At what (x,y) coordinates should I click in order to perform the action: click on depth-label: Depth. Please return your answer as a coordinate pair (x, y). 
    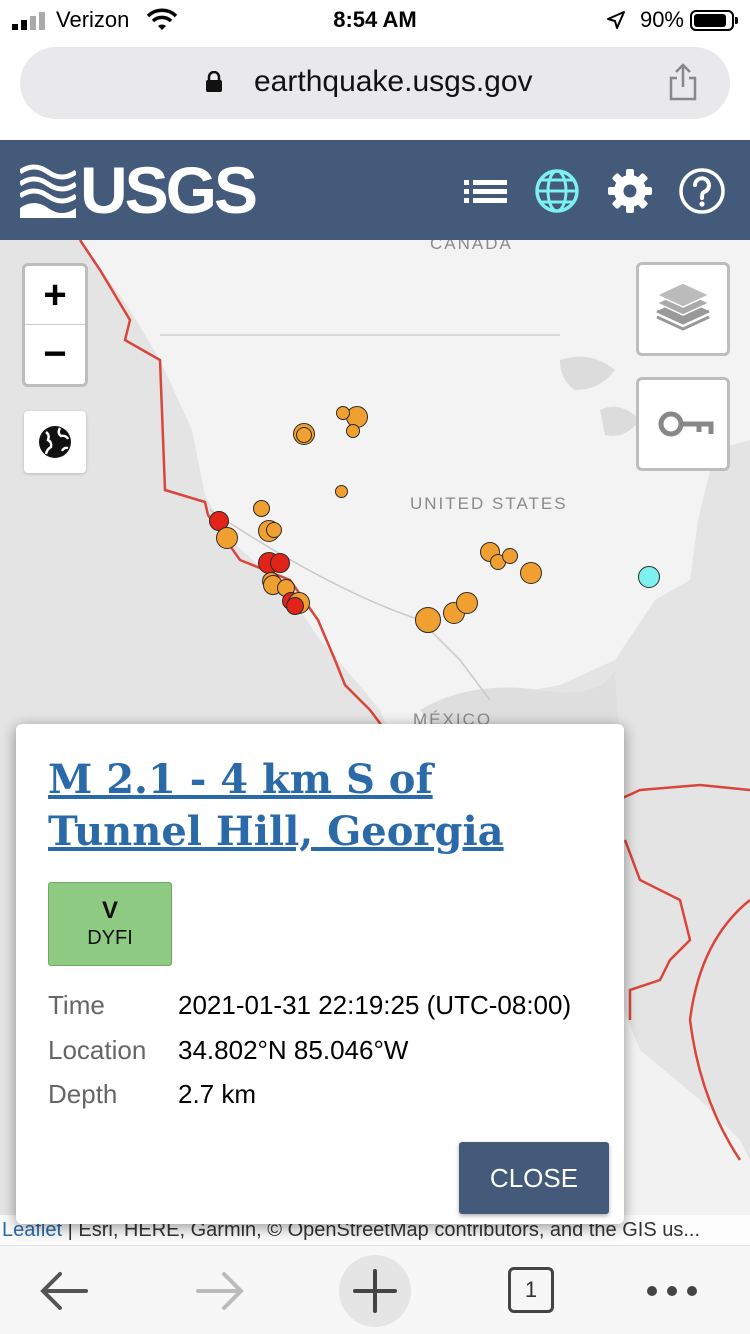
    Looking at the image, I should click on (83, 1094).